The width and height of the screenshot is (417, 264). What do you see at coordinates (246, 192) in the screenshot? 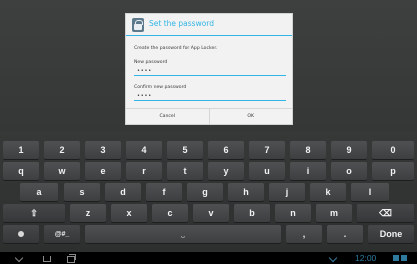
I see `key-h: h` at bounding box center [246, 192].